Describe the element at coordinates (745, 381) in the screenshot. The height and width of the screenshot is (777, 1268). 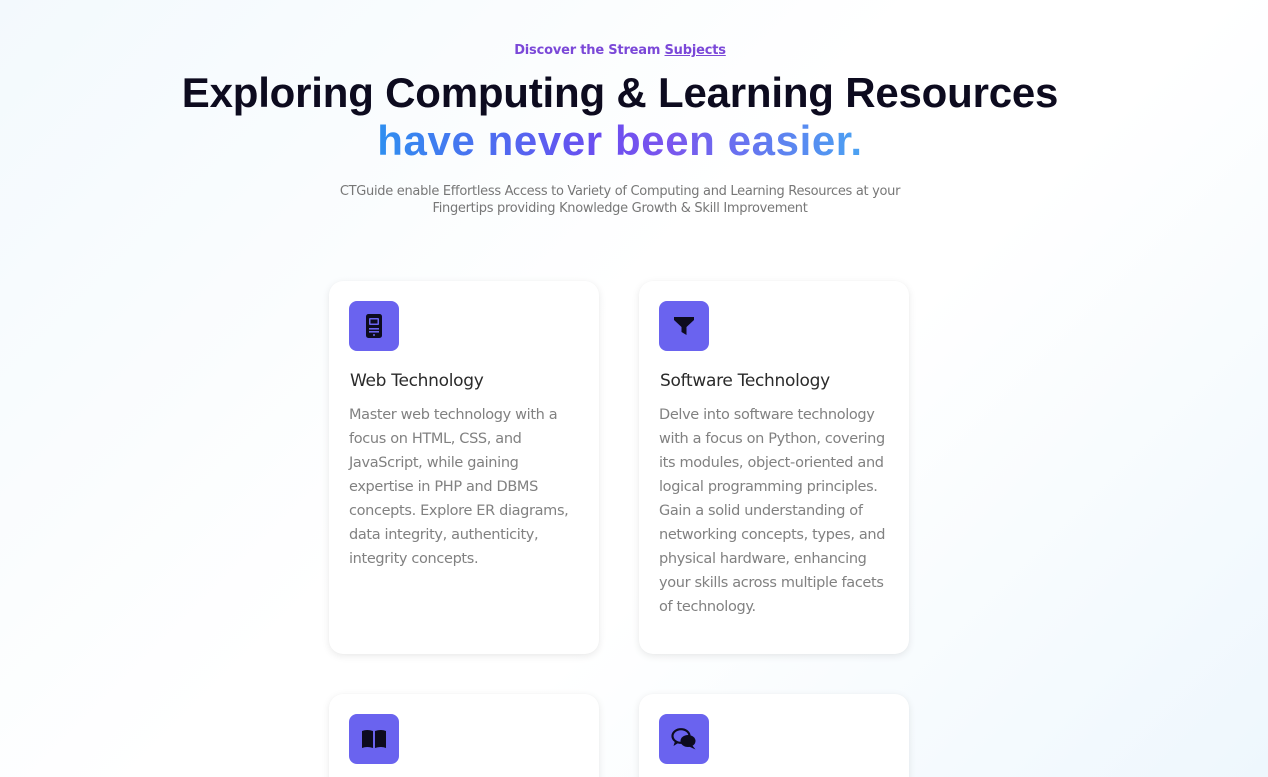
I see `card-title: Software Technology` at that location.